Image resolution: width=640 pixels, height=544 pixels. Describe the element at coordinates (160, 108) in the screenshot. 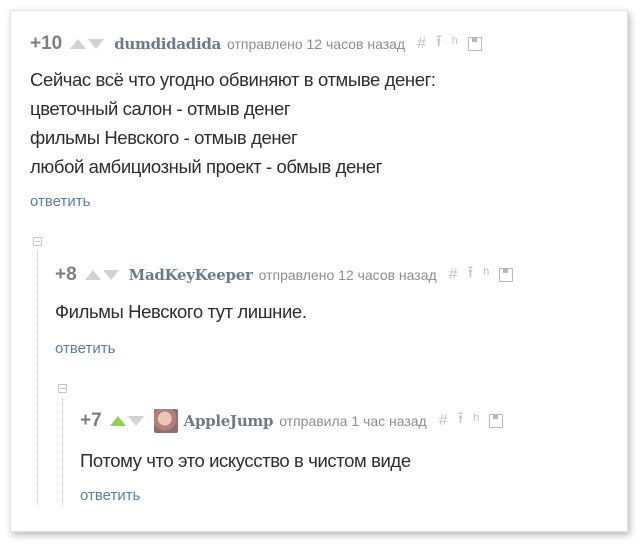

I see `comment-line: цветочный салон - отмыв денег` at that location.